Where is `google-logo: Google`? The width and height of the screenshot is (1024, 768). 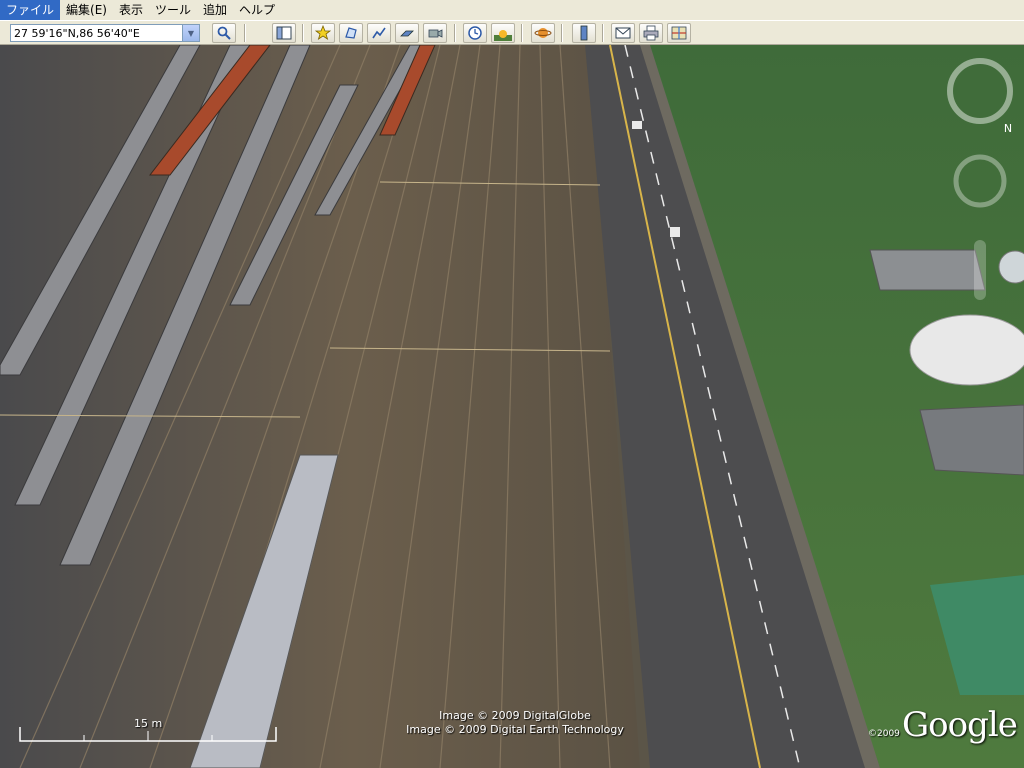
google-logo: Google is located at coordinates (960, 725).